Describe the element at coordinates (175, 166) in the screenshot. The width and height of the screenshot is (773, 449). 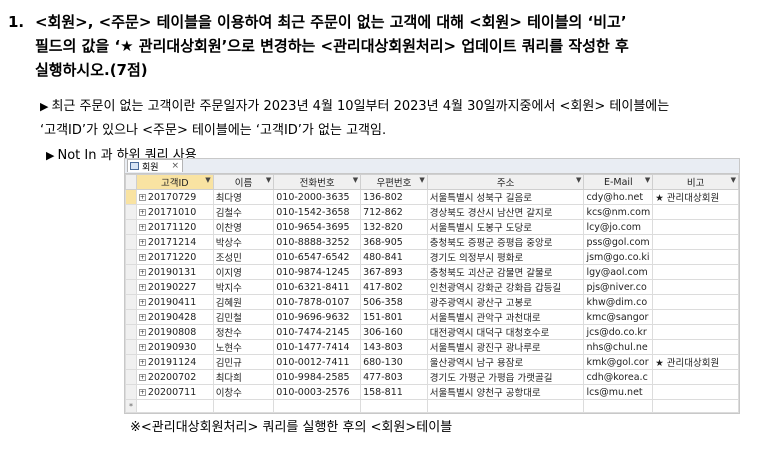
I see `close-icon: ×` at that location.